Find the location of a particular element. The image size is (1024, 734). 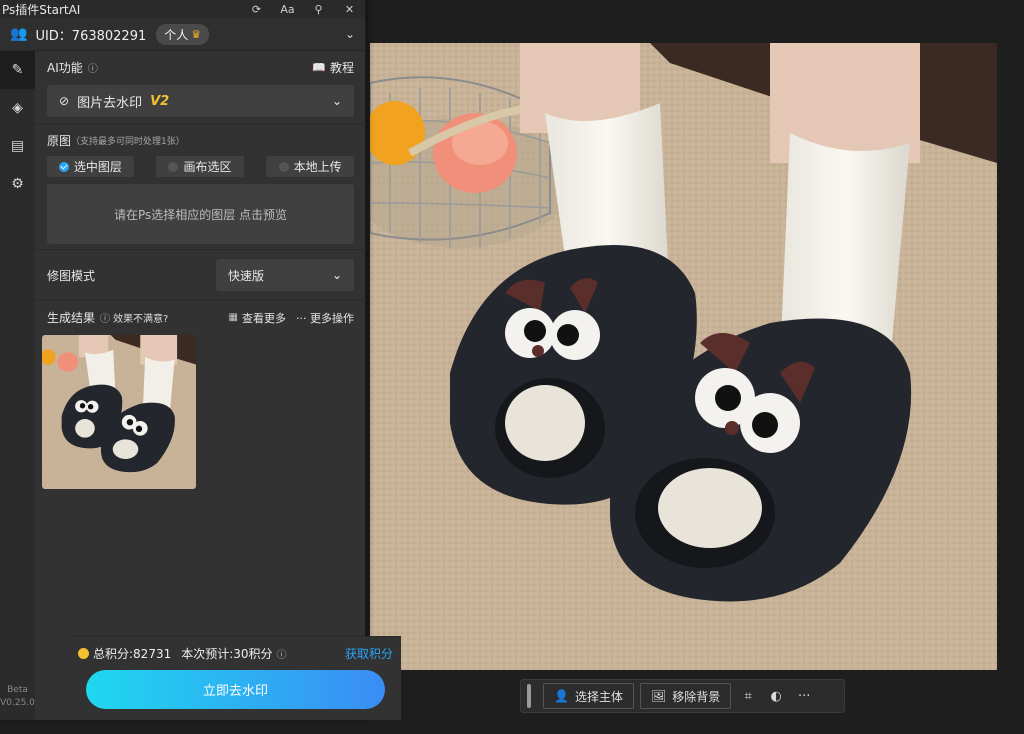

font-size-icon: Aa is located at coordinates (287, 9).